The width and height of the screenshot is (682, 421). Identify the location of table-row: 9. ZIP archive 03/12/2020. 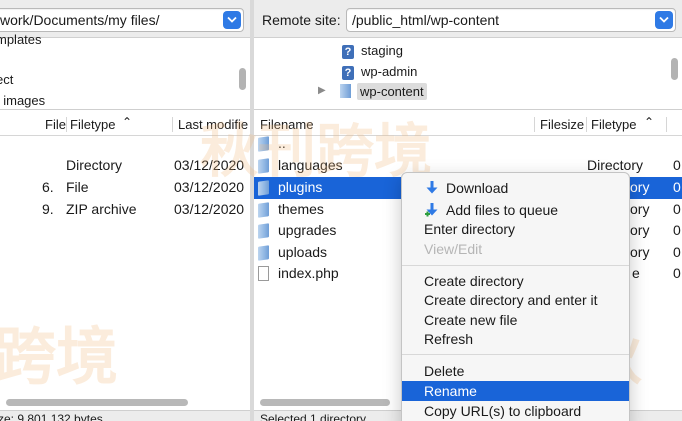
(125, 210).